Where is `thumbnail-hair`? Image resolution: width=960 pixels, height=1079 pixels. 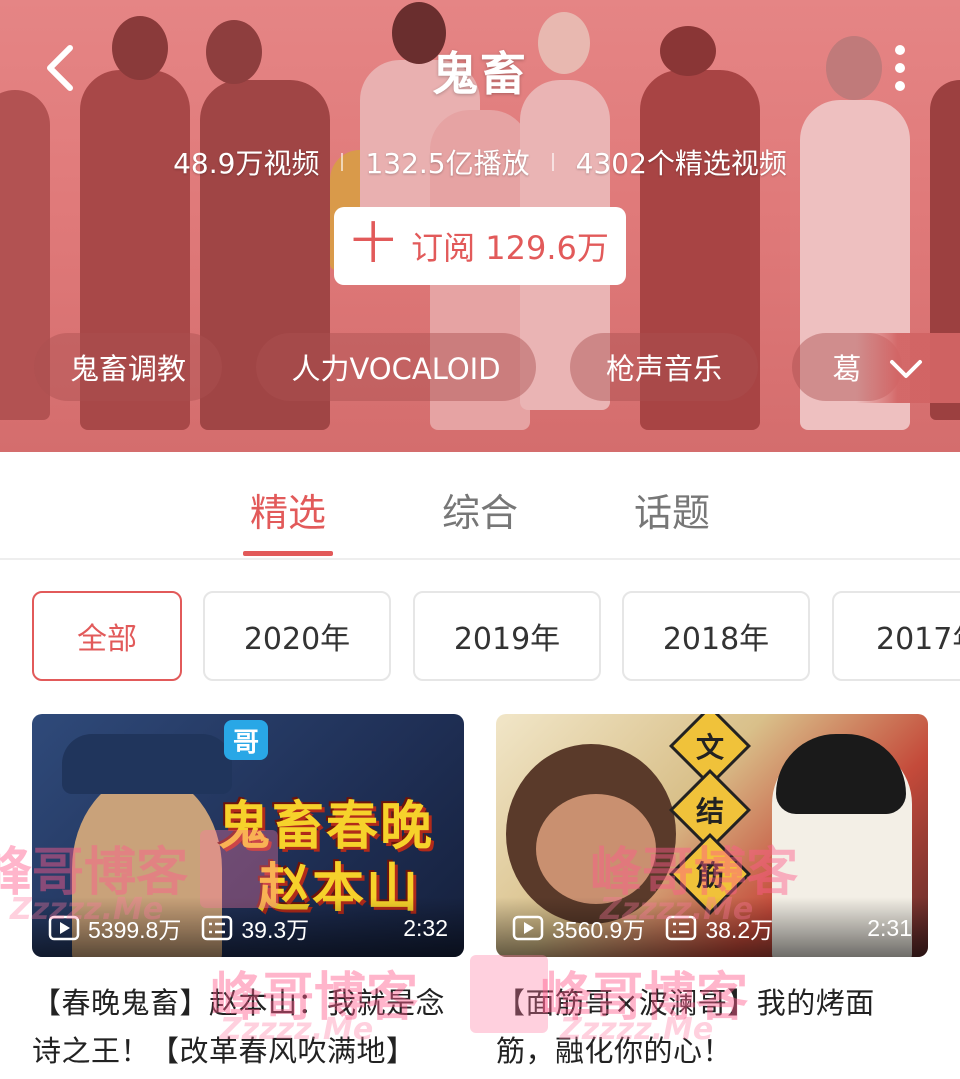
thumbnail-hair is located at coordinates (841, 774).